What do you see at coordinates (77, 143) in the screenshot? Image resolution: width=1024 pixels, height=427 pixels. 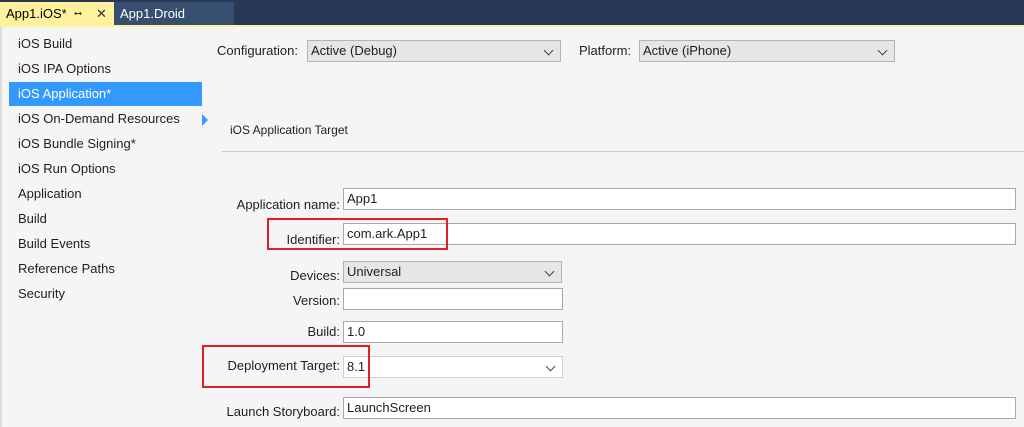 I see `sidebar-item-label: iOS Bundle Signing*` at bounding box center [77, 143].